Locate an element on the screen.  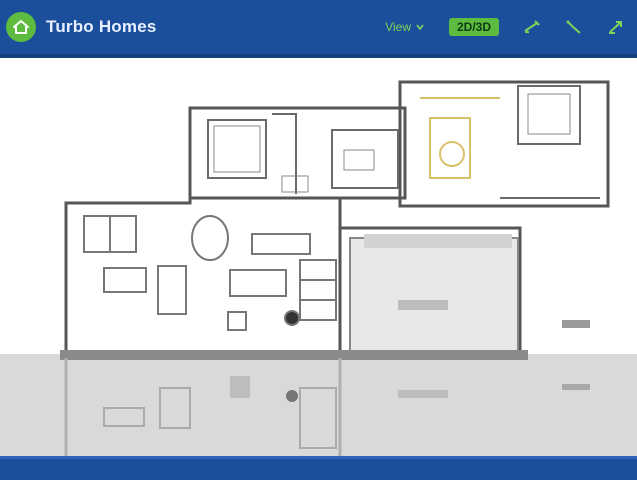
measure-button is located at coordinates (532, 27).